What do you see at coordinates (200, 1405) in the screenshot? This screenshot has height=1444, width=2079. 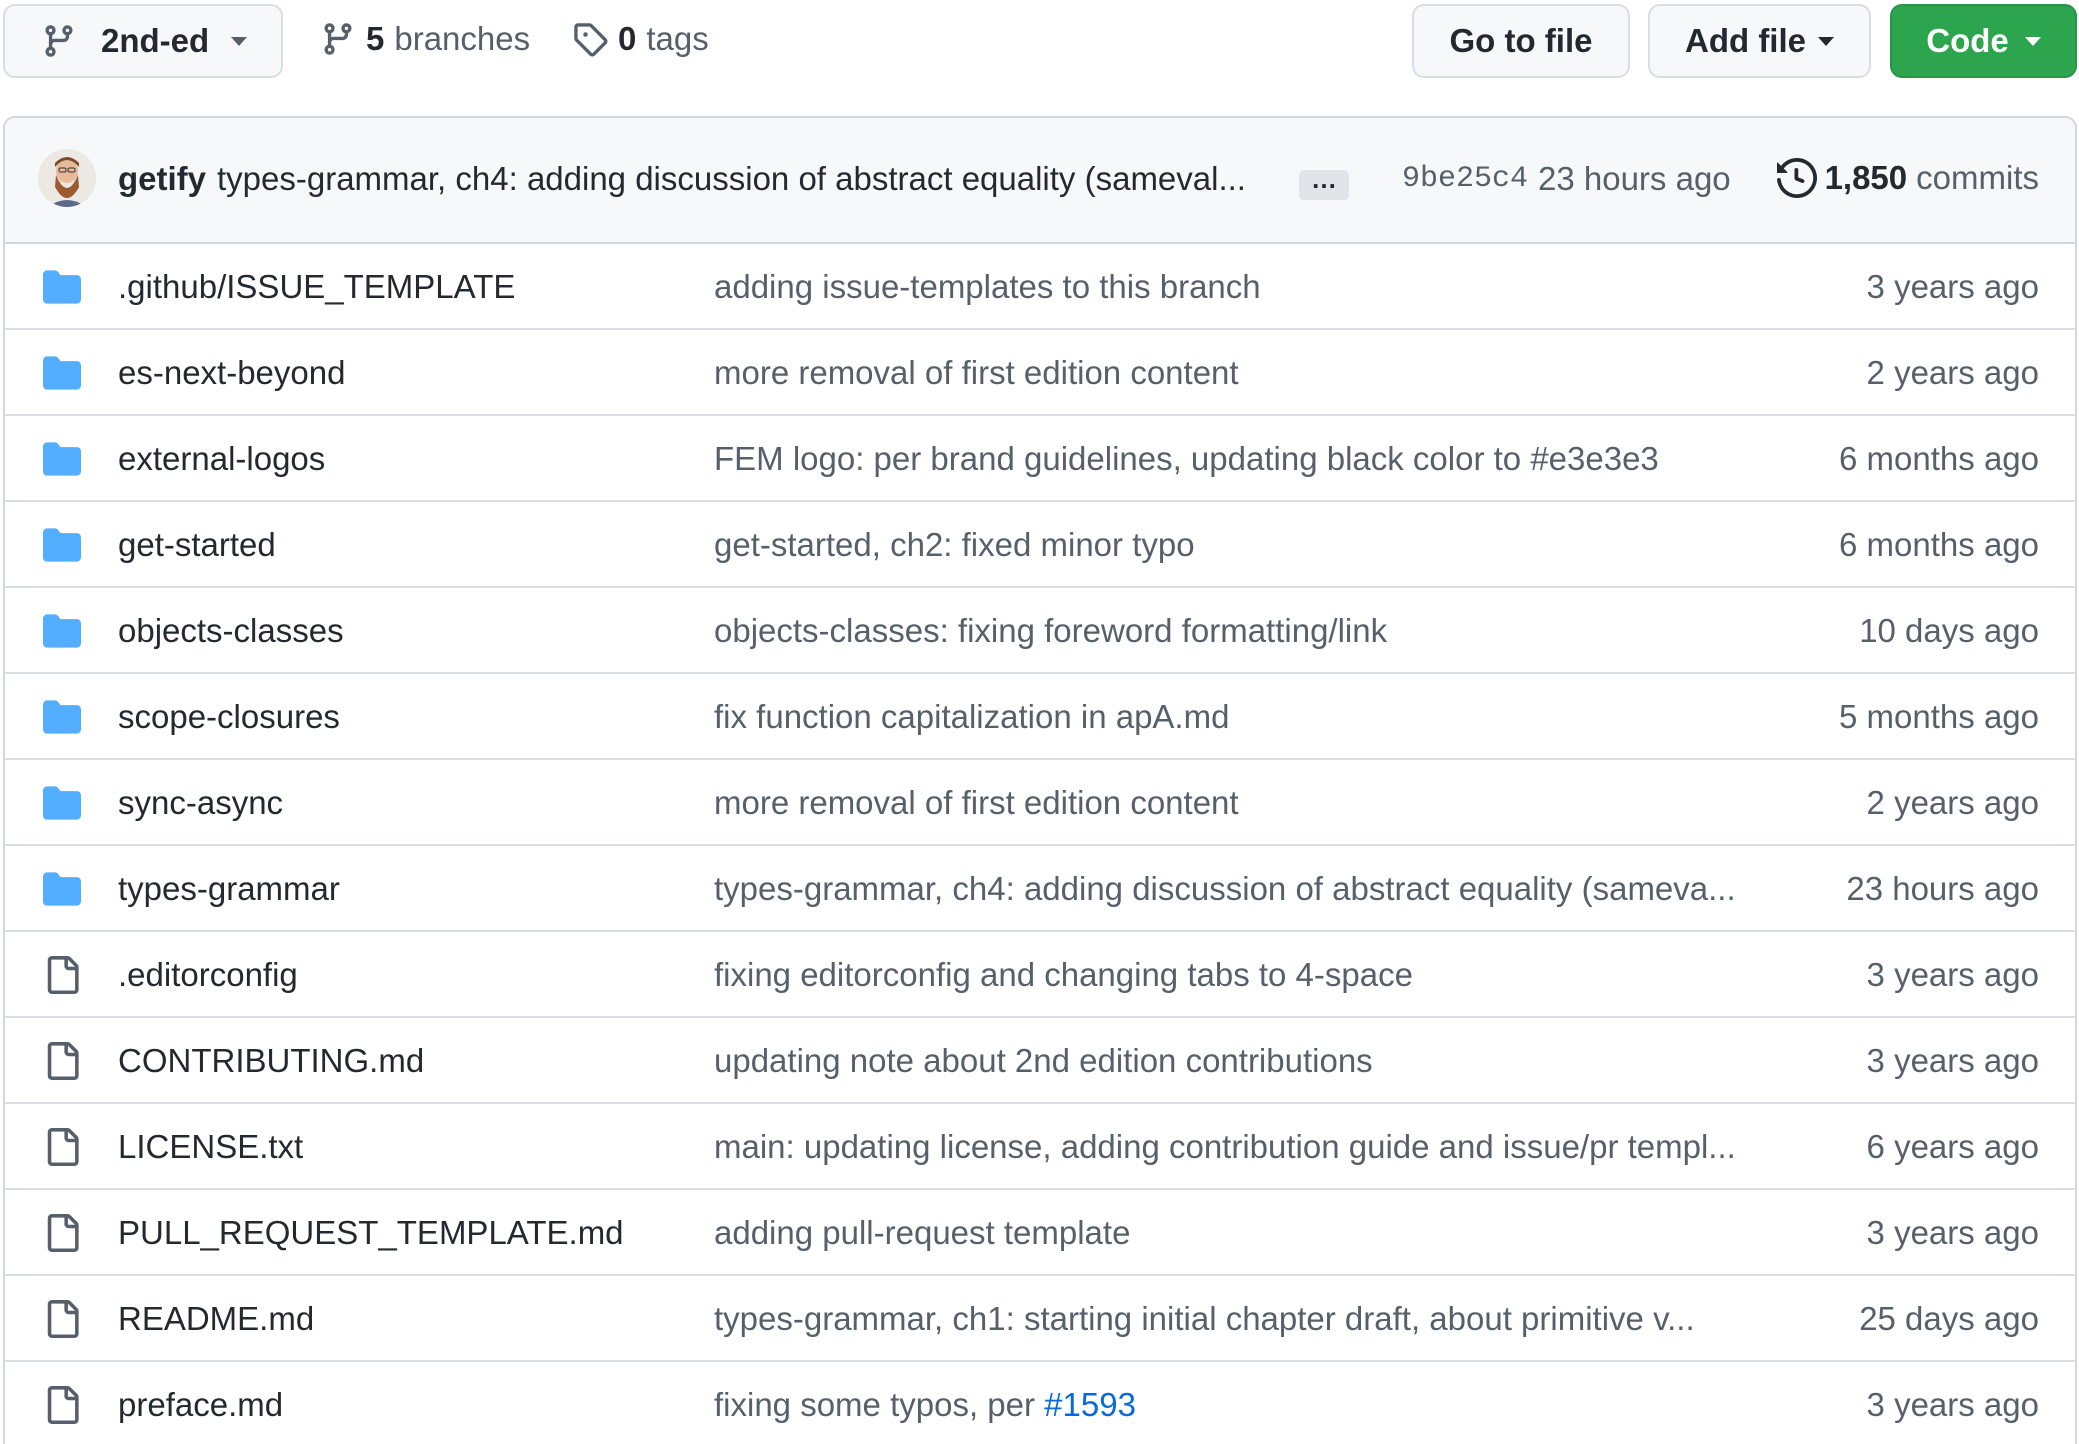 I see `file-name-link: preface.md` at bounding box center [200, 1405].